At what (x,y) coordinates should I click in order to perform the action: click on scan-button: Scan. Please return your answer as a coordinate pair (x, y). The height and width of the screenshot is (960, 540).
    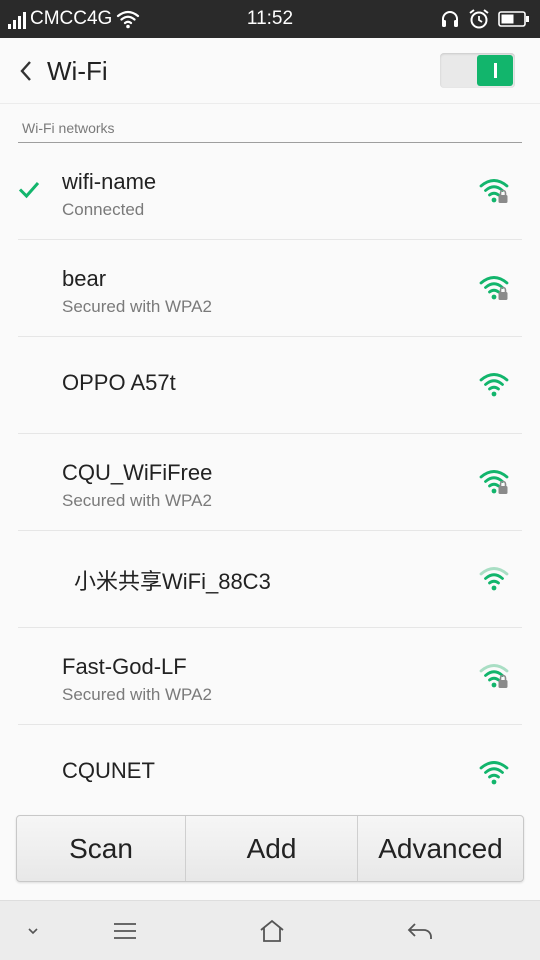
    Looking at the image, I should click on (101, 848).